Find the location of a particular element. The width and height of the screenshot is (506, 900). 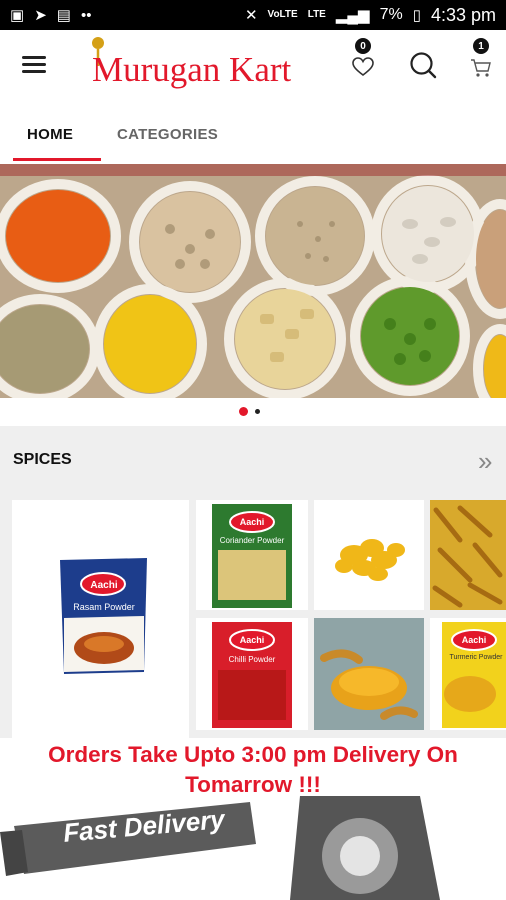

fast-delivery-illustration is located at coordinates (253, 848).